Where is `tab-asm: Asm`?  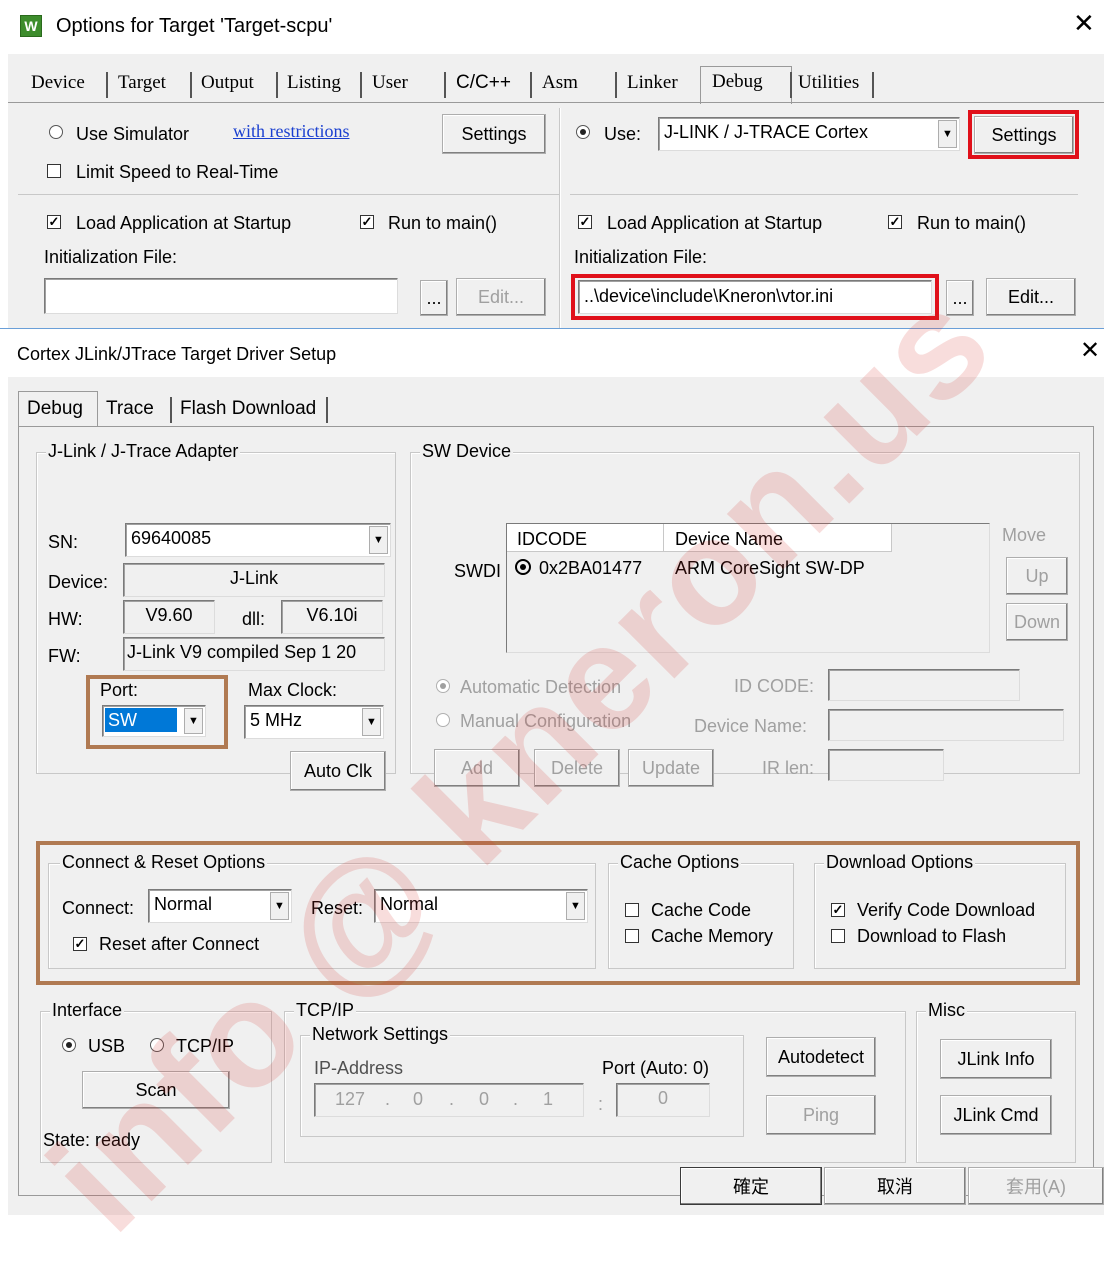
tab-asm: Asm is located at coordinates (560, 83).